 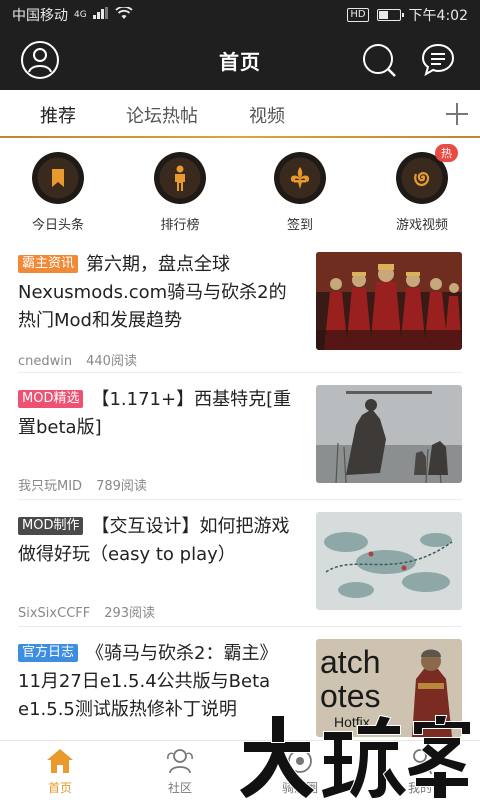 I want to click on shortcut-label: 签到, so click(x=299, y=225).